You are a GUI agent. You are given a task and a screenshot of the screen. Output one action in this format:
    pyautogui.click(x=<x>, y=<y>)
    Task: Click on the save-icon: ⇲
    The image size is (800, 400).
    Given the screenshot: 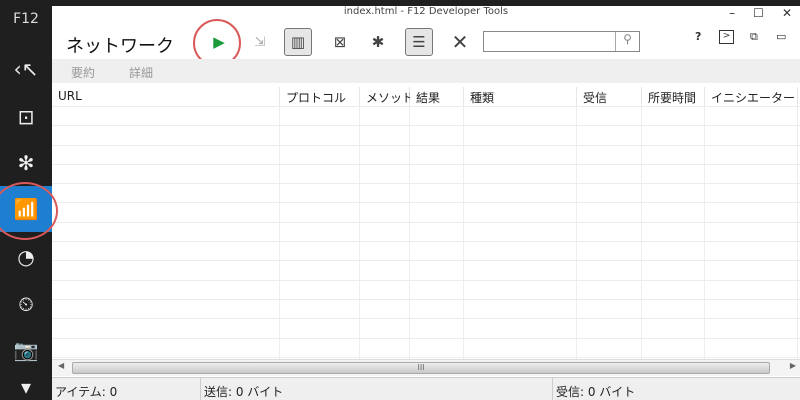 What is the action you would take?
    pyautogui.click(x=260, y=42)
    